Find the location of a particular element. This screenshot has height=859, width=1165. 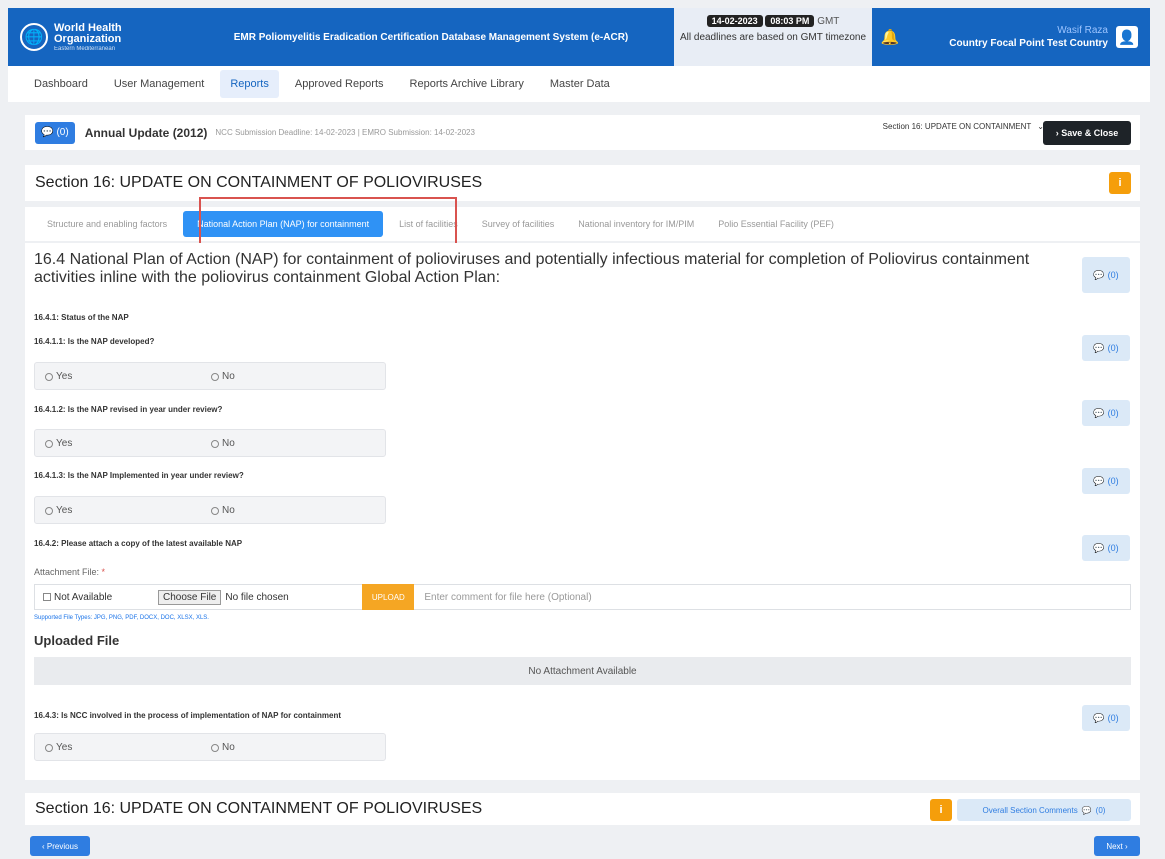

comment-button-q4: 💬 (0) is located at coordinates (1106, 548).